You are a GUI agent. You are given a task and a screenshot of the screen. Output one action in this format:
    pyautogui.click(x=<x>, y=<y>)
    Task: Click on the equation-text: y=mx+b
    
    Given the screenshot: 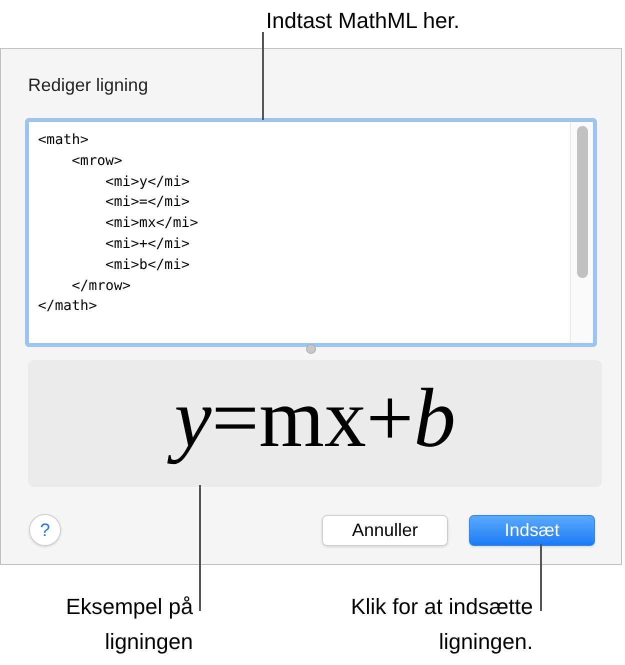 What is the action you would take?
    pyautogui.click(x=315, y=418)
    